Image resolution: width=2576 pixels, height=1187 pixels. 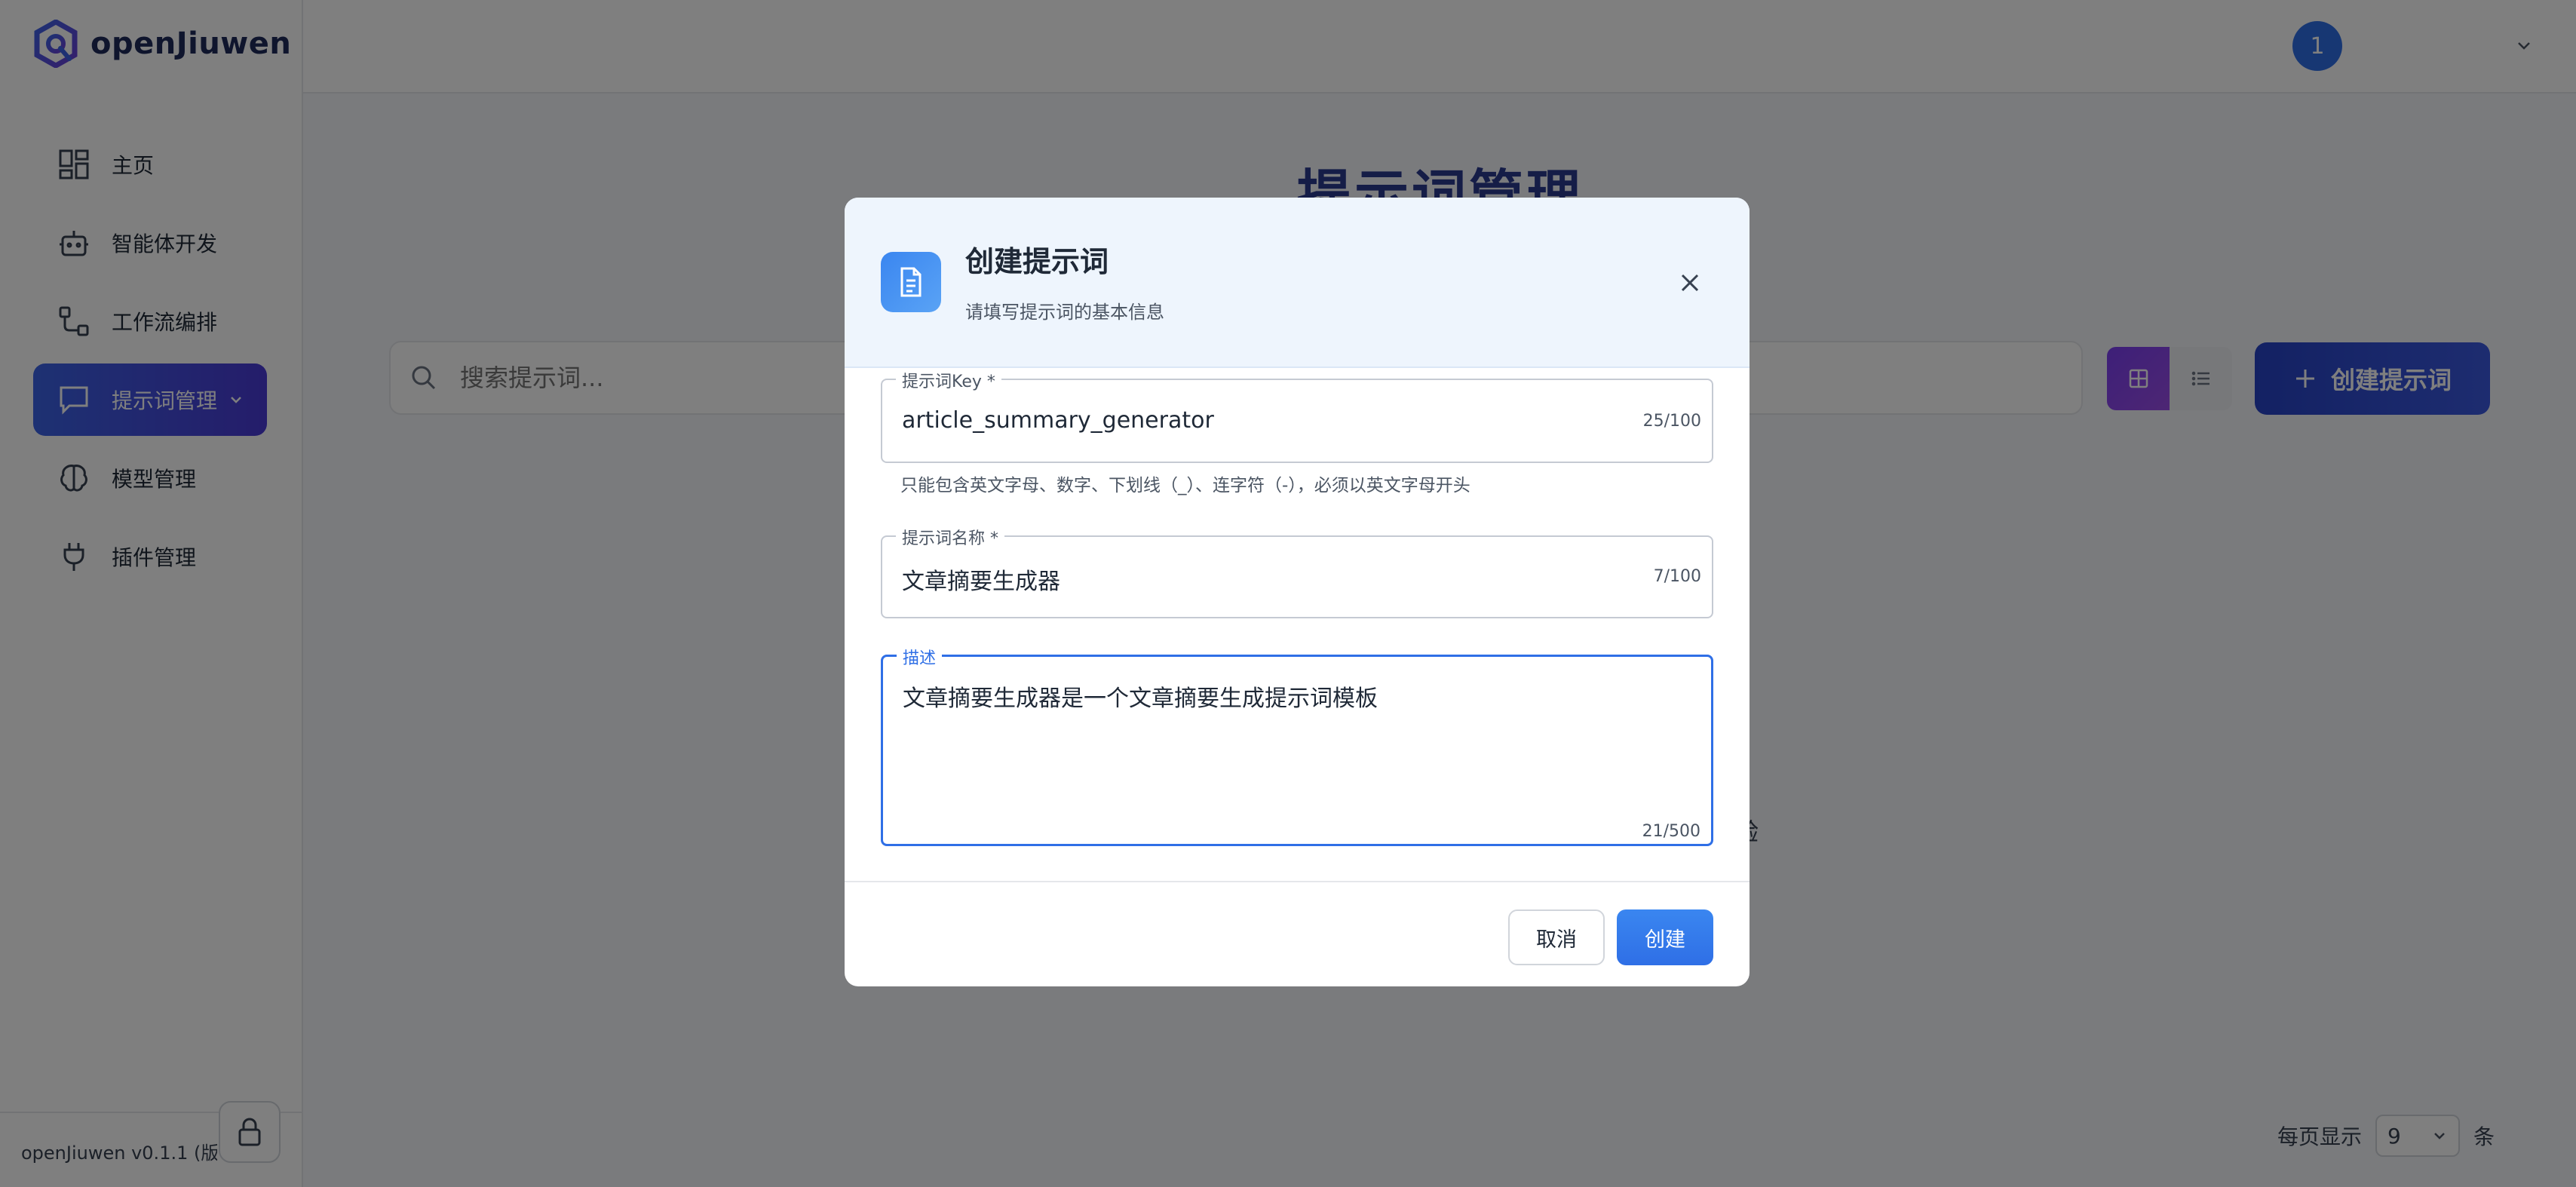 I want to click on prompt-key-counter: 25/100, so click(x=1671, y=421).